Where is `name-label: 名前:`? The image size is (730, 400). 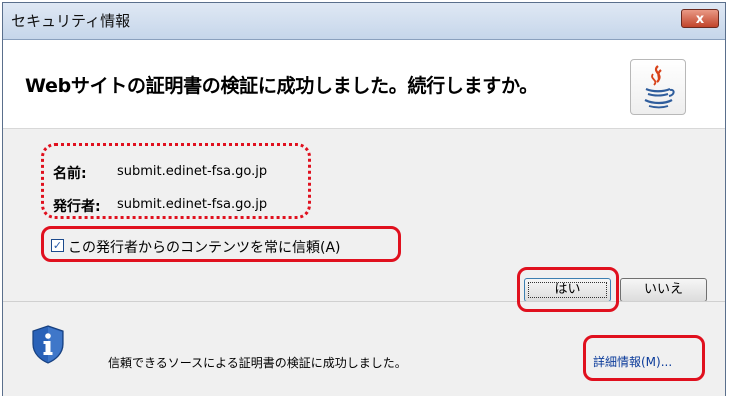
name-label: 名前: is located at coordinates (70, 174).